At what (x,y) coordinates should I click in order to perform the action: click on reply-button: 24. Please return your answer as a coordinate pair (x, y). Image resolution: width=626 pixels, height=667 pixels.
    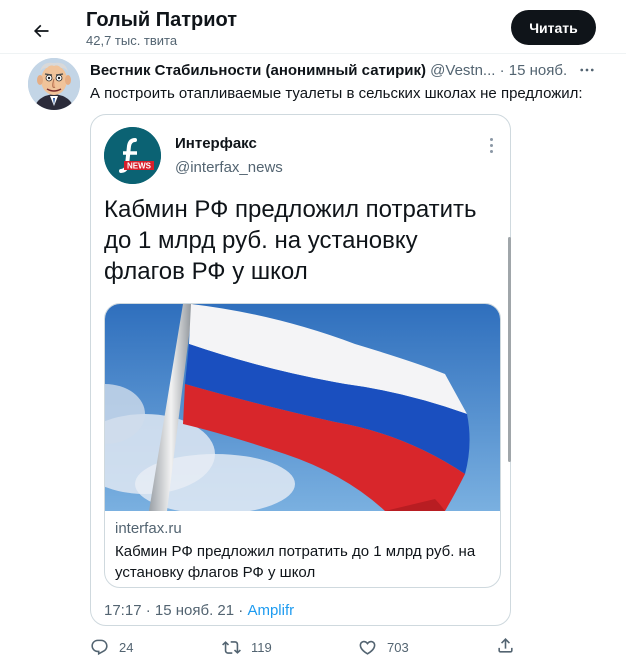
    Looking at the image, I should click on (111, 647).